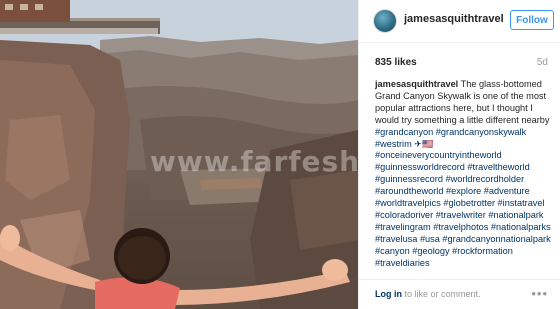 Image resolution: width=560 pixels, height=309 pixels. What do you see at coordinates (385, 21) in the screenshot?
I see `avatar` at bounding box center [385, 21].